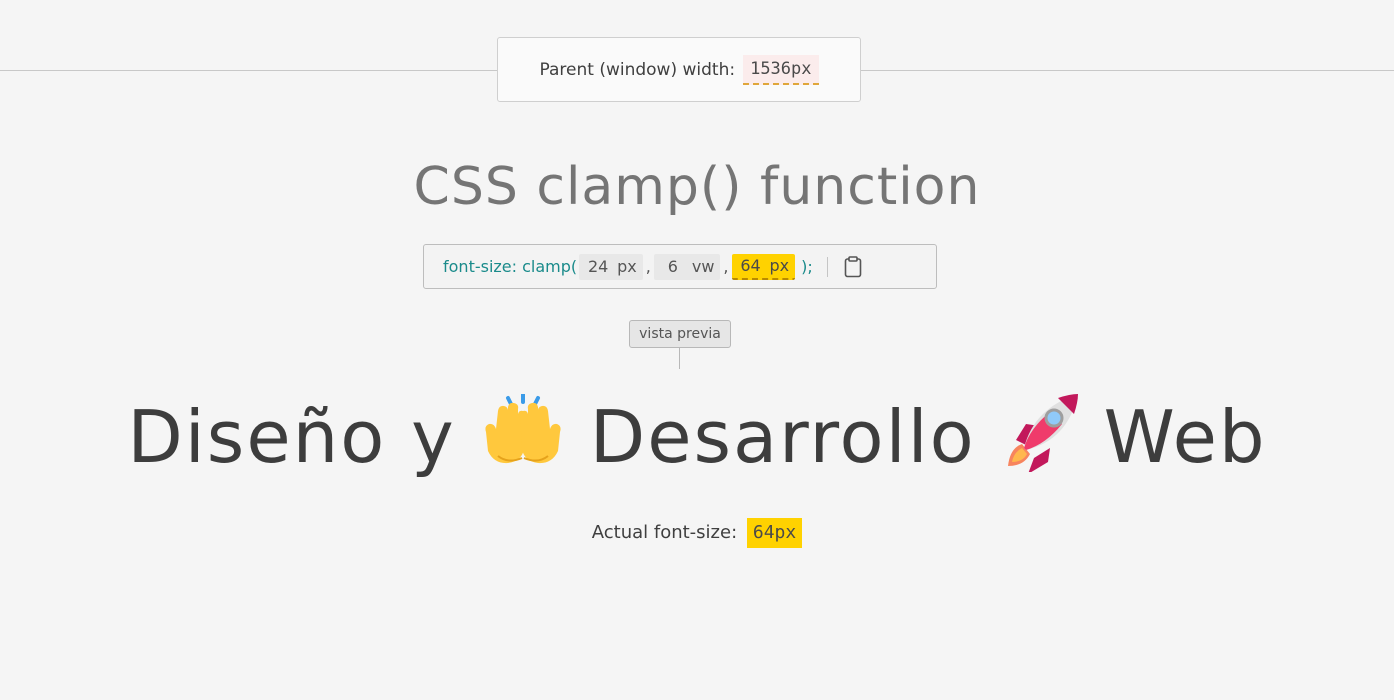 This screenshot has height=700, width=1394. I want to click on max-value-unit: px, so click(779, 265).